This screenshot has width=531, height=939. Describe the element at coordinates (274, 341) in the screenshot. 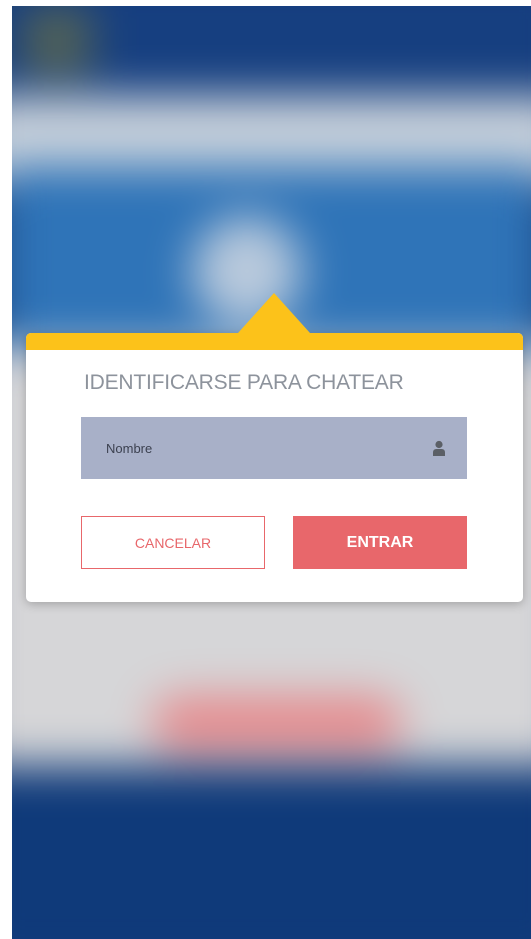

I see `dialog-top-bar` at that location.